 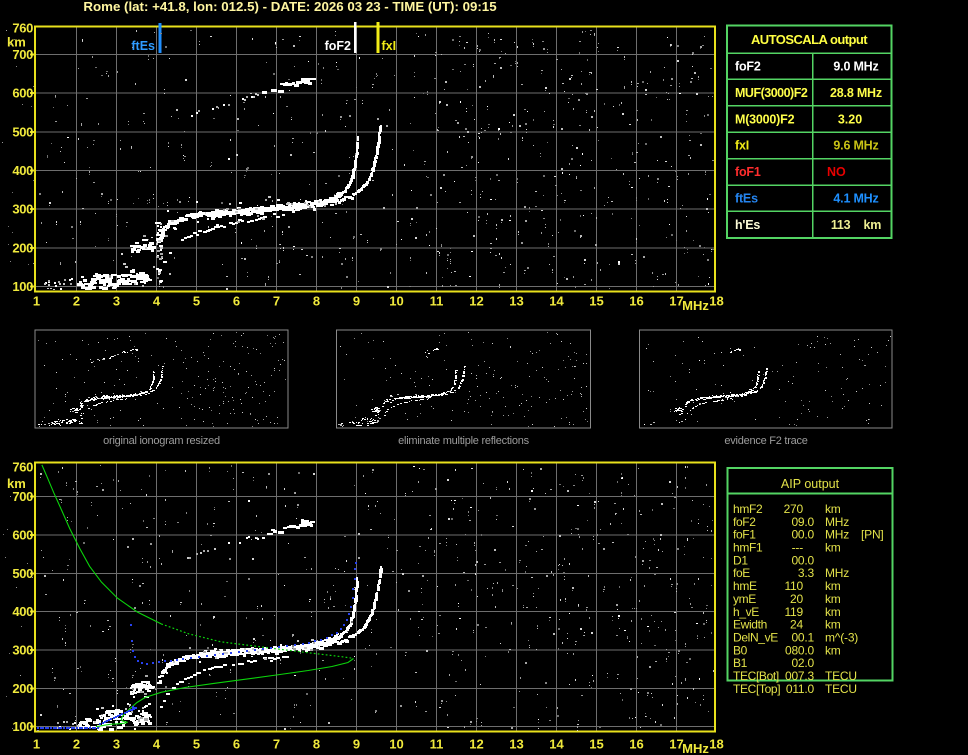 What do you see at coordinates (765, 119) in the screenshot?
I see `svg-text: M(3000)F2` at bounding box center [765, 119].